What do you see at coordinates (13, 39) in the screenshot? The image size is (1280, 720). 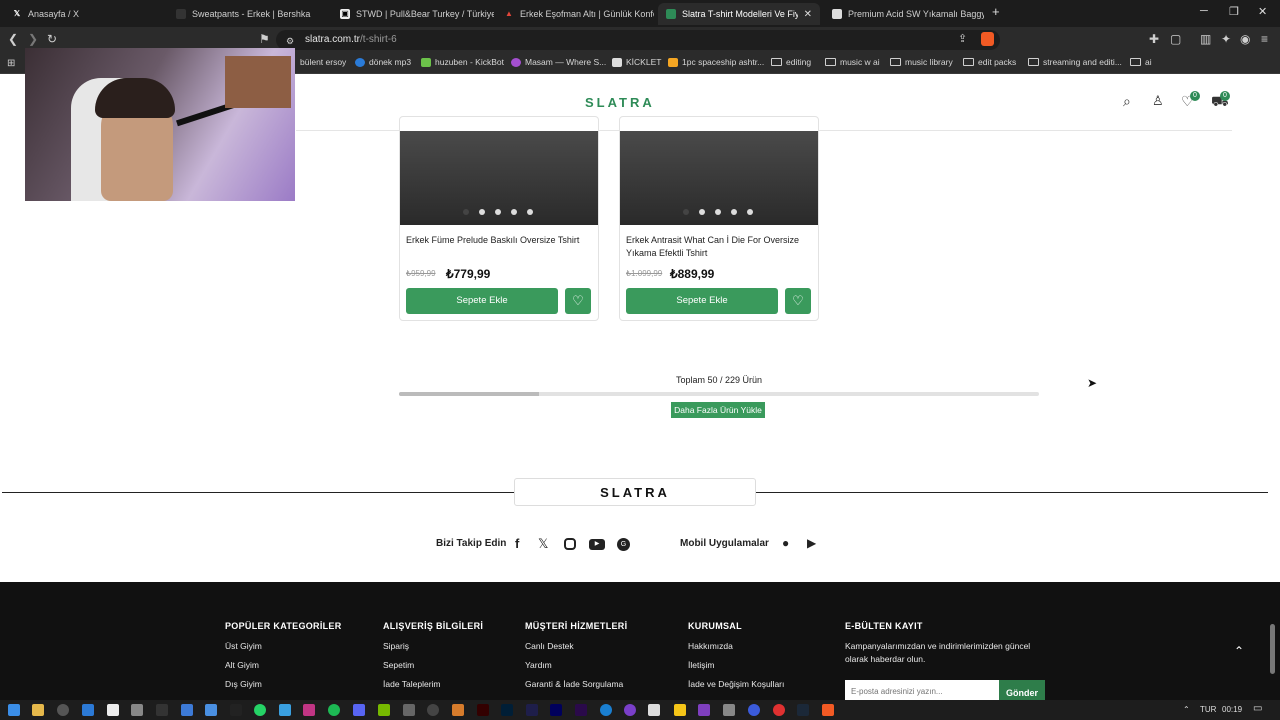 I see `back-icon: ❮` at bounding box center [13, 39].